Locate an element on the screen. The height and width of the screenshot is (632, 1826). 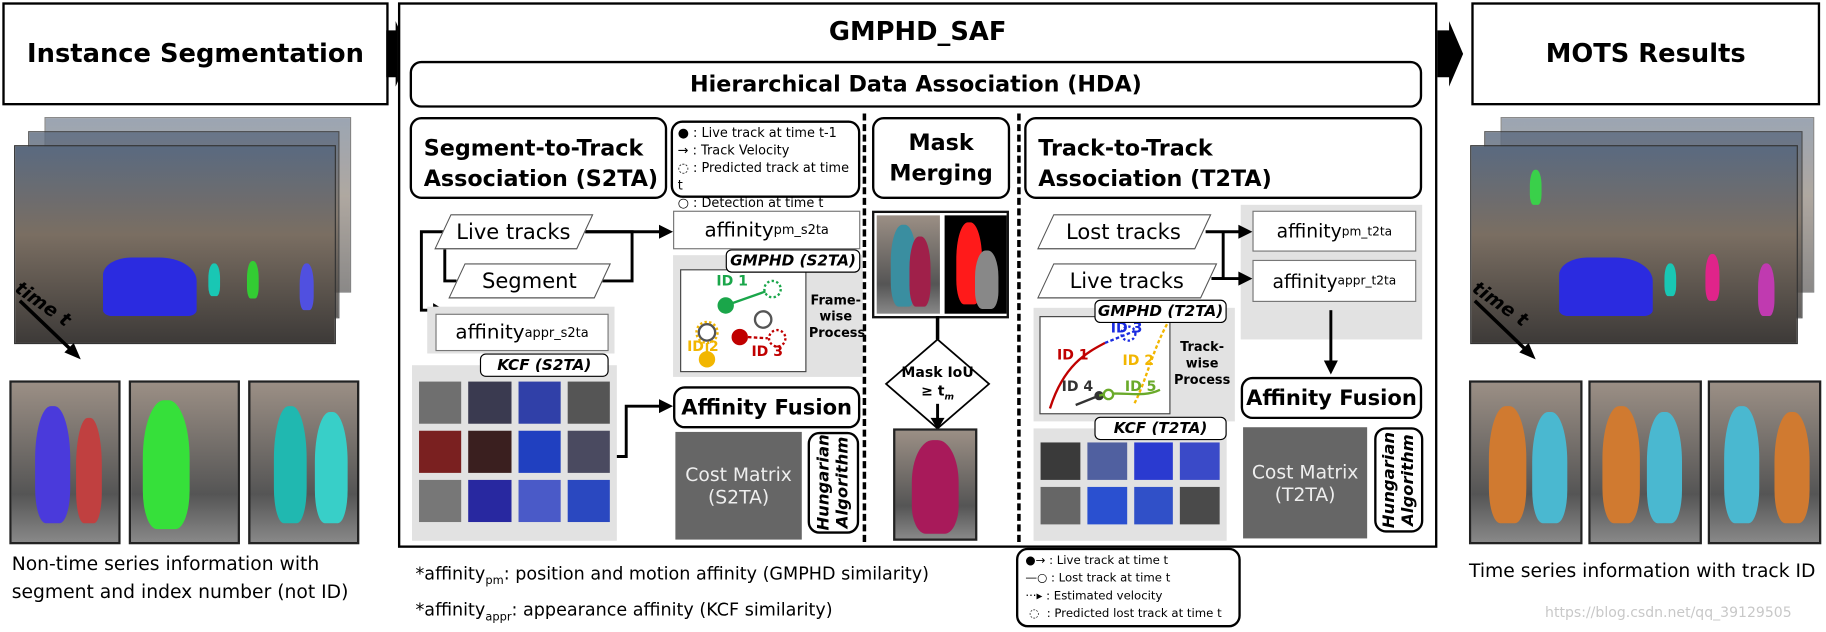
process-text: Track- is located at coordinates (1202, 347).